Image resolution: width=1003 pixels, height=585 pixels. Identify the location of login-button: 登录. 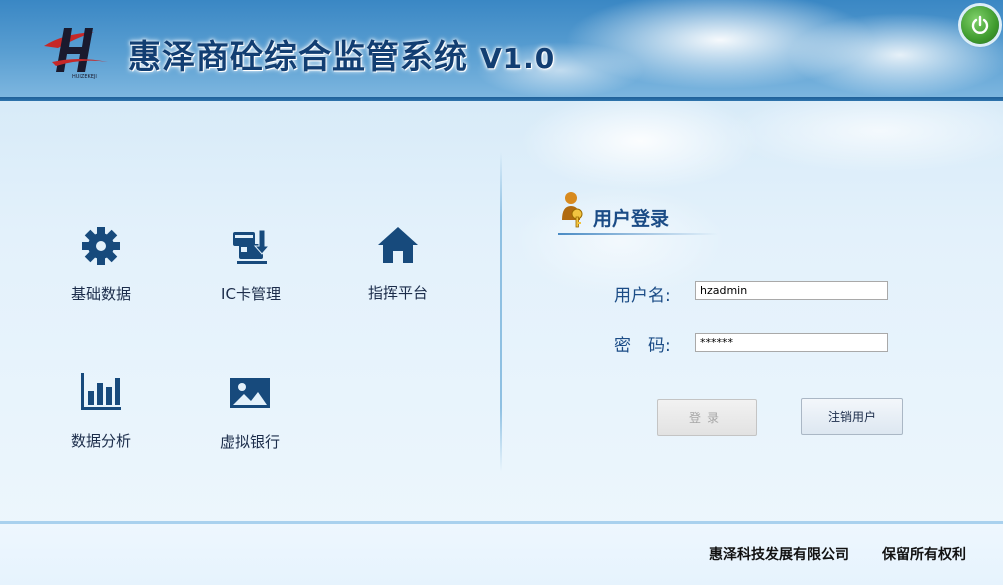
(707, 417).